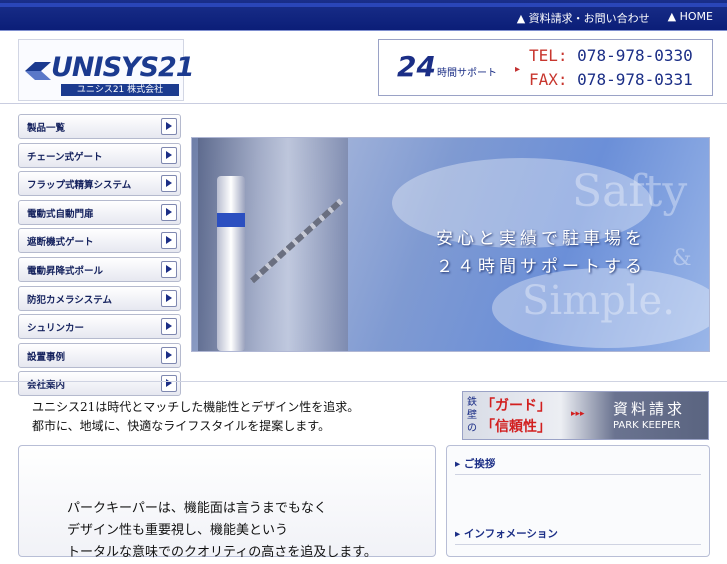 This screenshot has height=564, width=727. I want to click on banner-guard: 「ガード」, so click(516, 406).